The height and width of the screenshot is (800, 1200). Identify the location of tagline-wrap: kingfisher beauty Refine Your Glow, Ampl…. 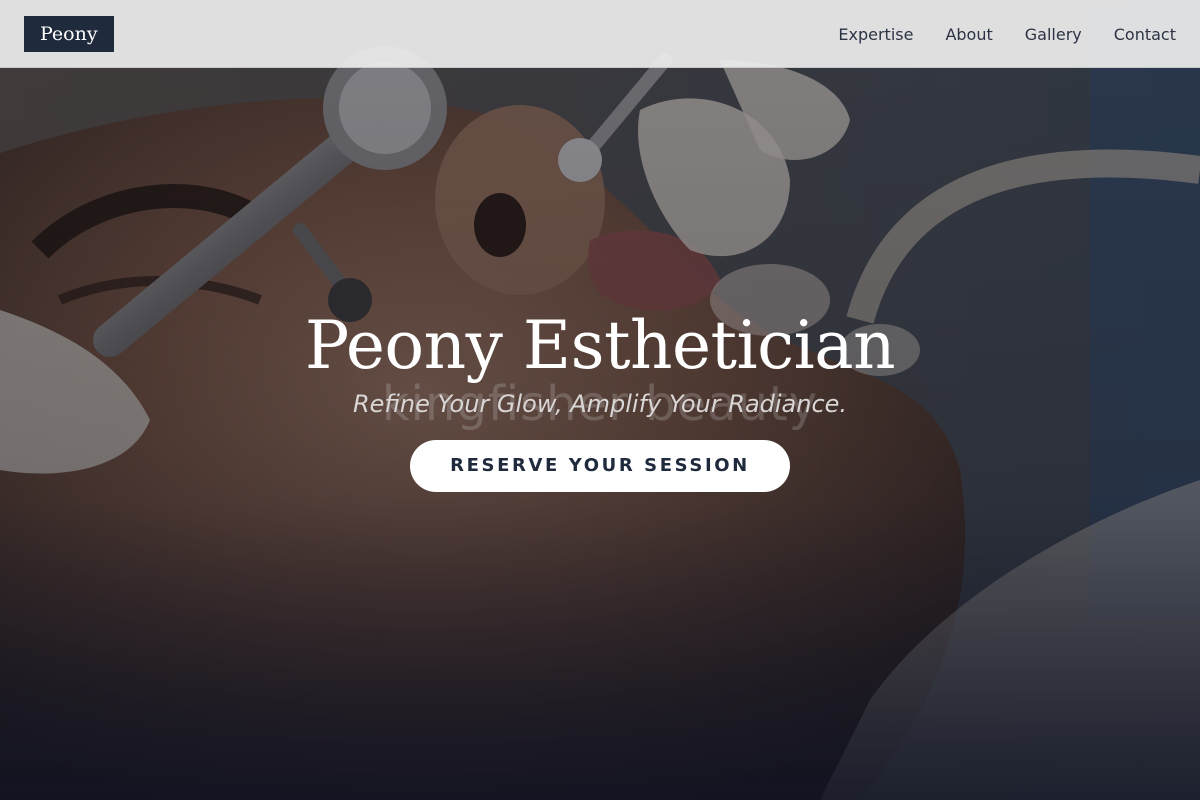
(600, 407).